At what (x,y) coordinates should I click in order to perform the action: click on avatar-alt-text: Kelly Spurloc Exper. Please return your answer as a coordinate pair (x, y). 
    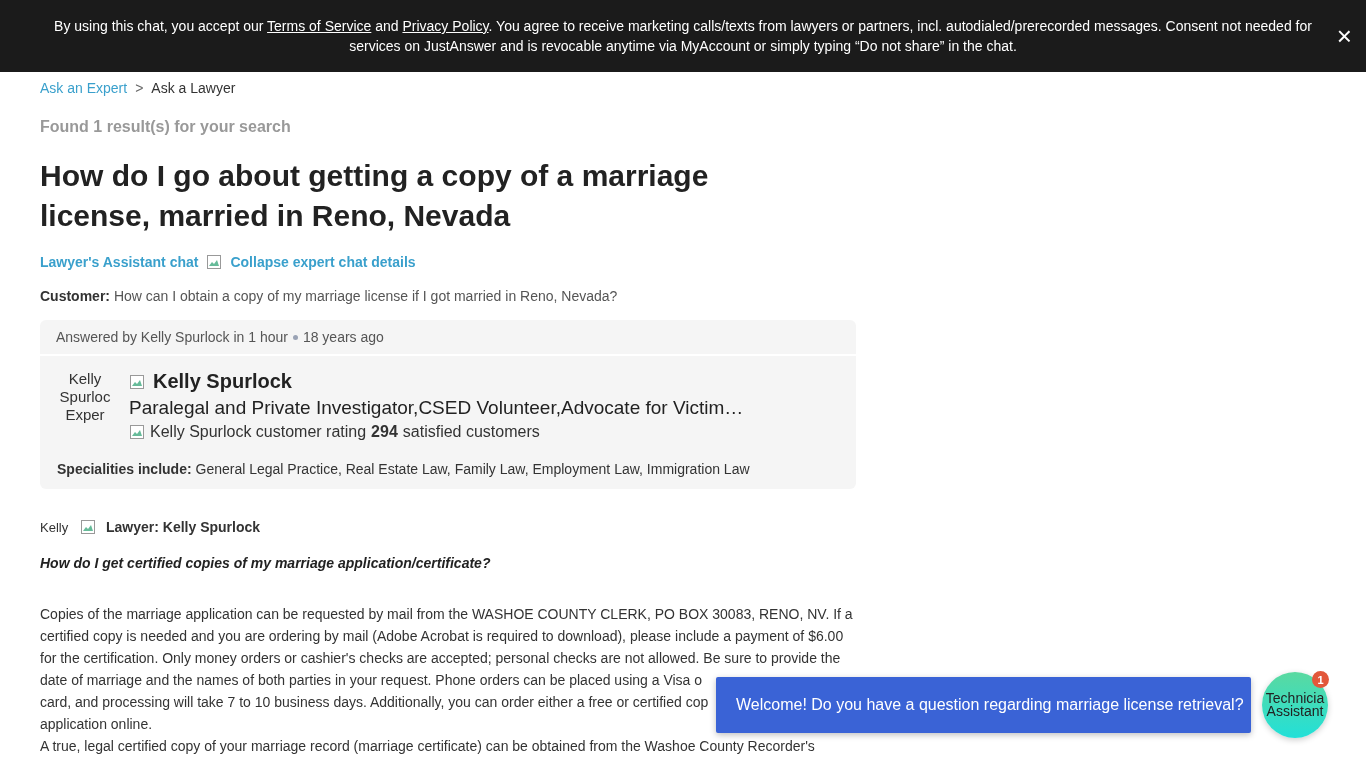
    Looking at the image, I should click on (85, 397).